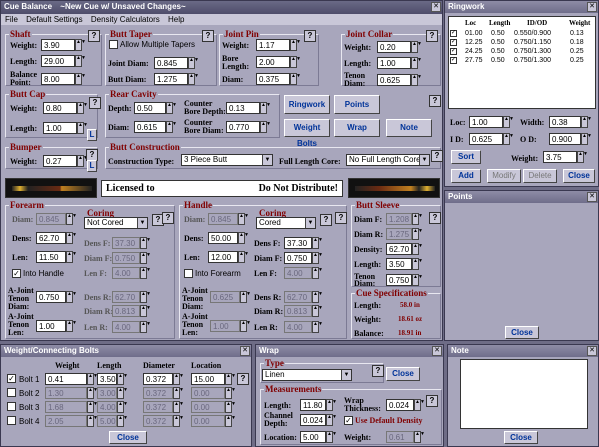 The width and height of the screenshot is (599, 447). What do you see at coordinates (82, 161) in the screenshot?
I see `bumper-weight-spinner: ▲▼` at bounding box center [82, 161].